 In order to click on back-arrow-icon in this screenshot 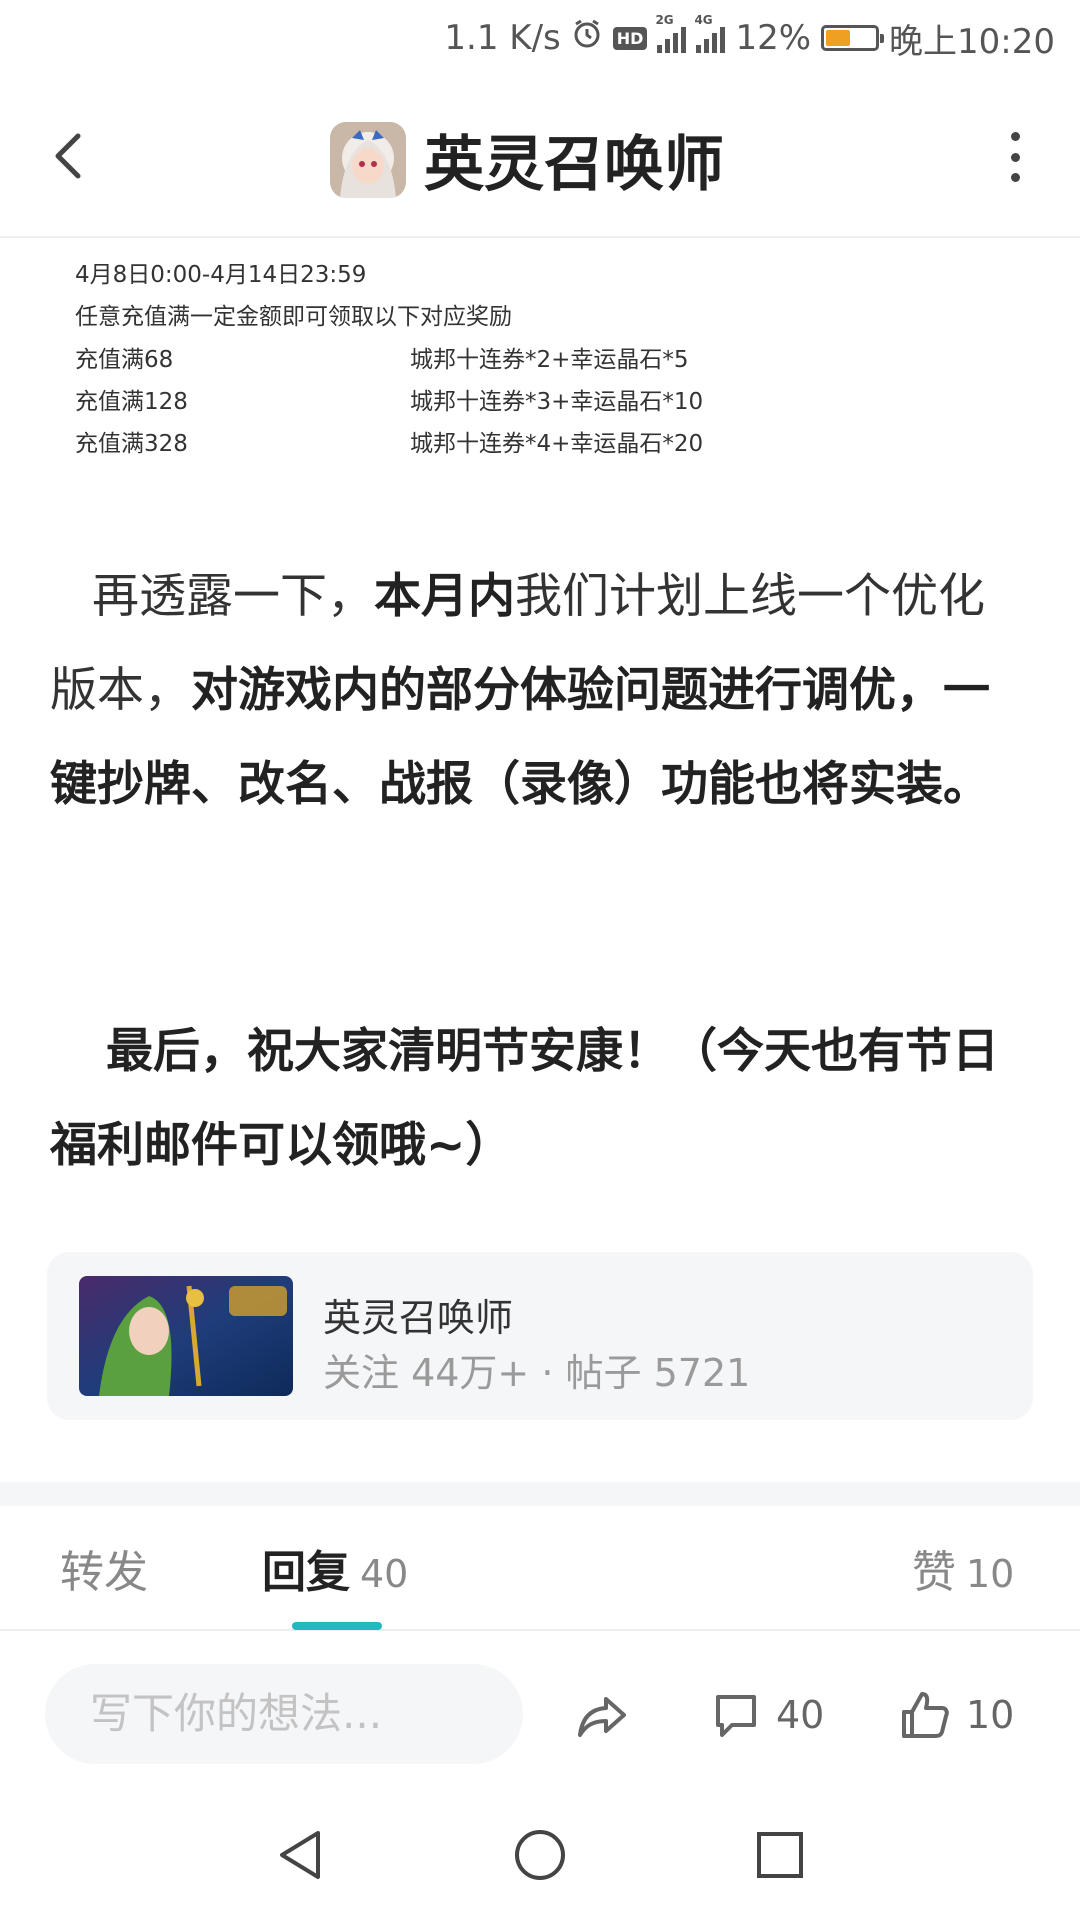, I will do `click(68, 156)`.